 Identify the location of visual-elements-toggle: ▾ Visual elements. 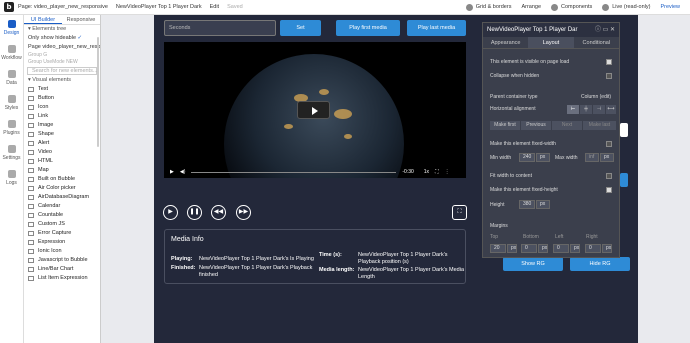
(62, 80).